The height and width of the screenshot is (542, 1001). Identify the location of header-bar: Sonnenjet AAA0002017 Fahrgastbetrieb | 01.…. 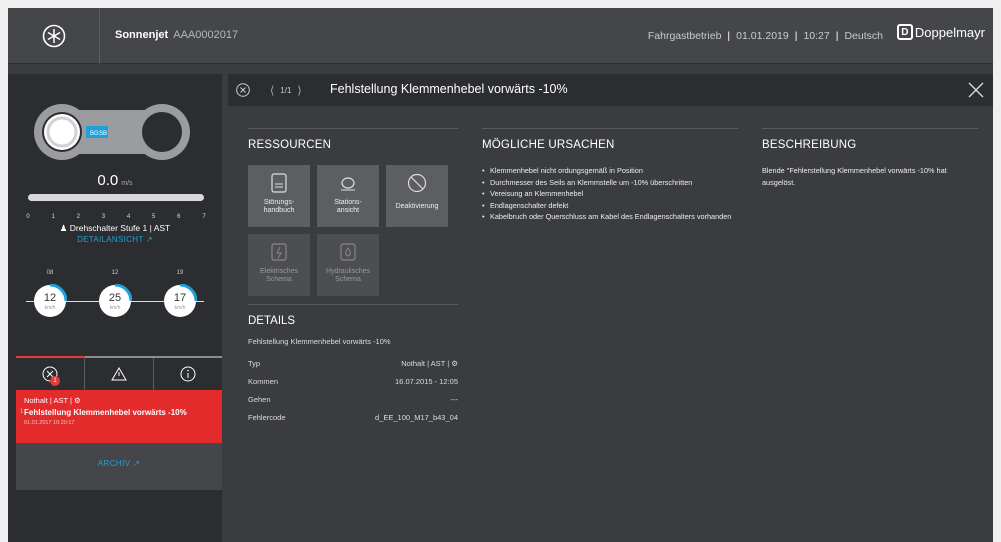
(500, 36).